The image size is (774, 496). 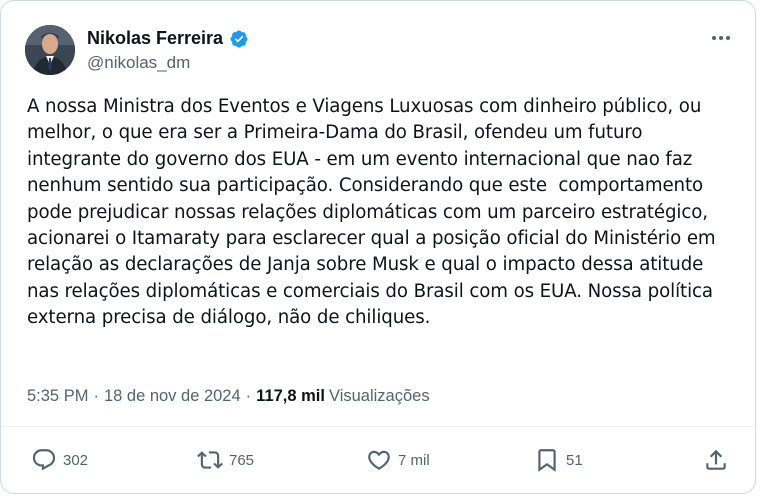 What do you see at coordinates (721, 38) in the screenshot?
I see `more-options-button` at bounding box center [721, 38].